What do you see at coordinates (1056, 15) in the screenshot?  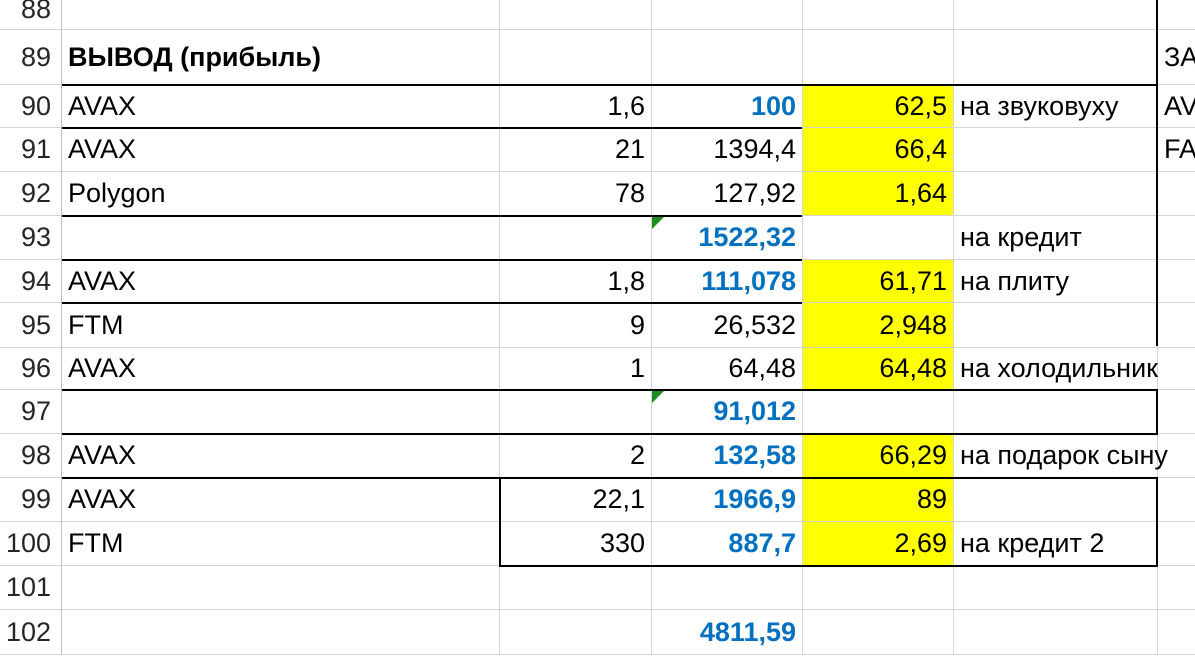 I see `cell-e88` at bounding box center [1056, 15].